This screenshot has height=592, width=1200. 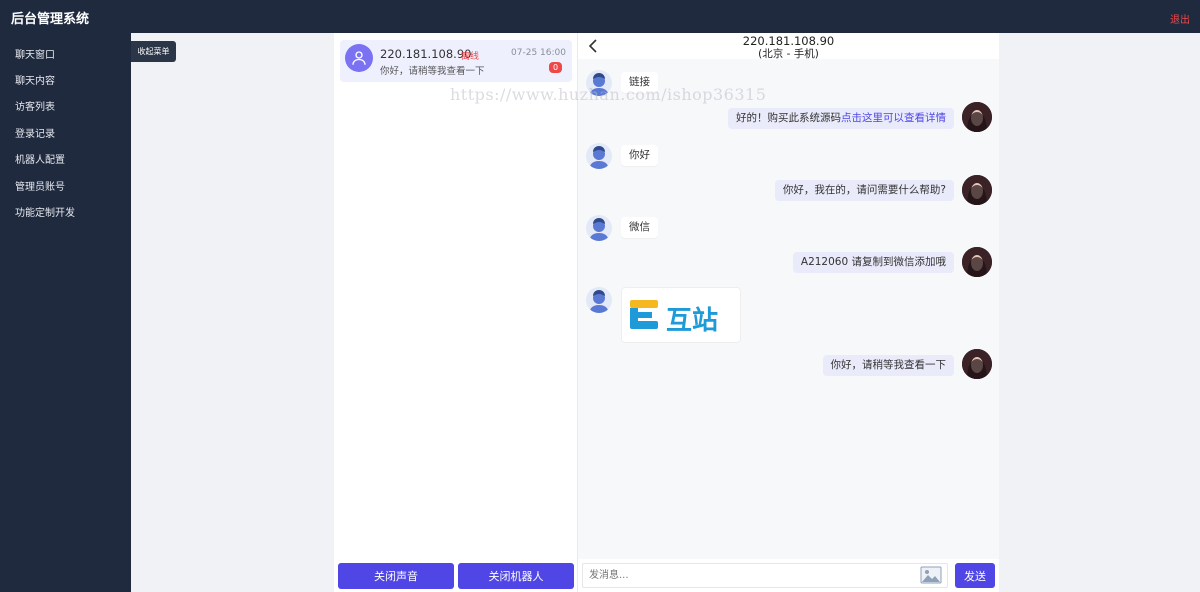 What do you see at coordinates (788, 118) in the screenshot?
I see `message-text: 好的！购买此系统源码` at bounding box center [788, 118].